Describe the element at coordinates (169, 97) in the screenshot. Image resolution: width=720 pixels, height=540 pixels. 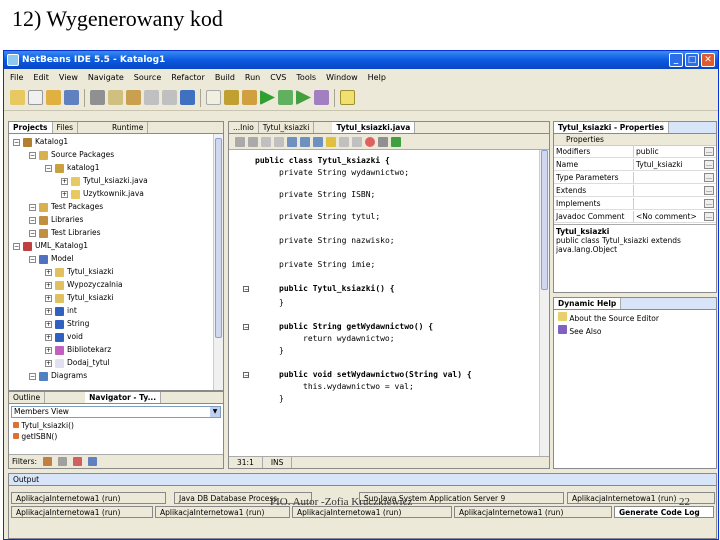
I see `redo-icon` at that location.